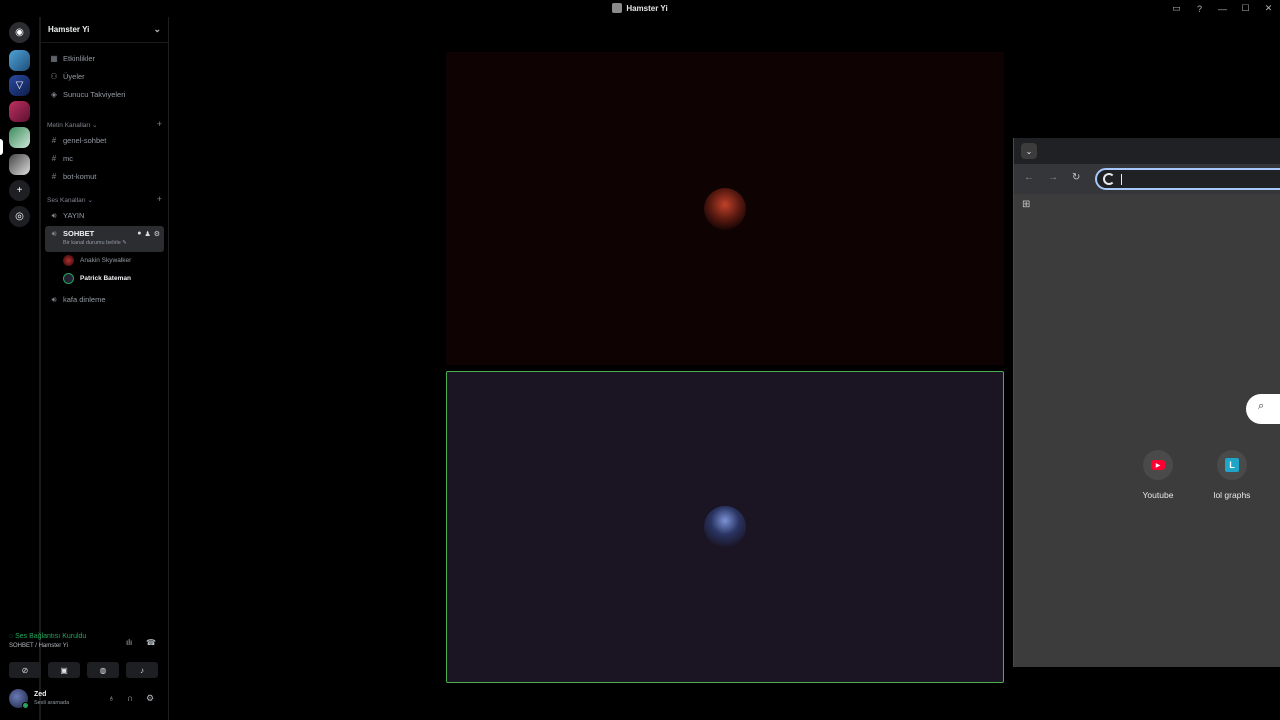 This screenshot has width=1280, height=720. I want to click on inbox-icon: ▭, so click(1176, 8).